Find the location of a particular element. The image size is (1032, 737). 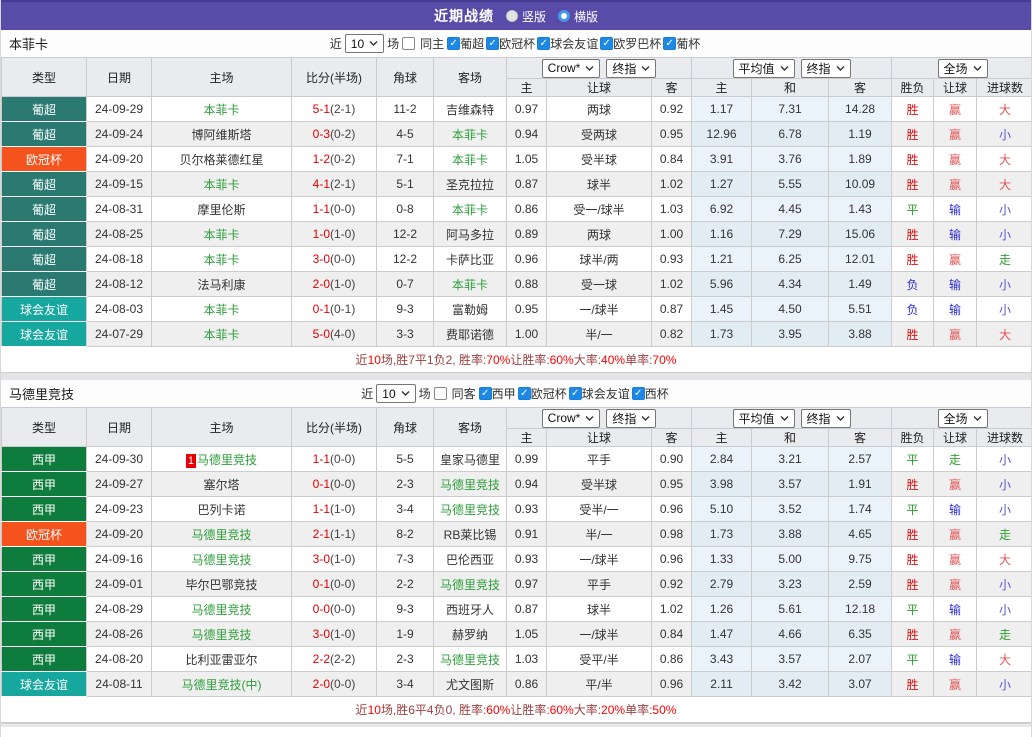

away-team-name: 本菲卡 is located at coordinates (469, 209).